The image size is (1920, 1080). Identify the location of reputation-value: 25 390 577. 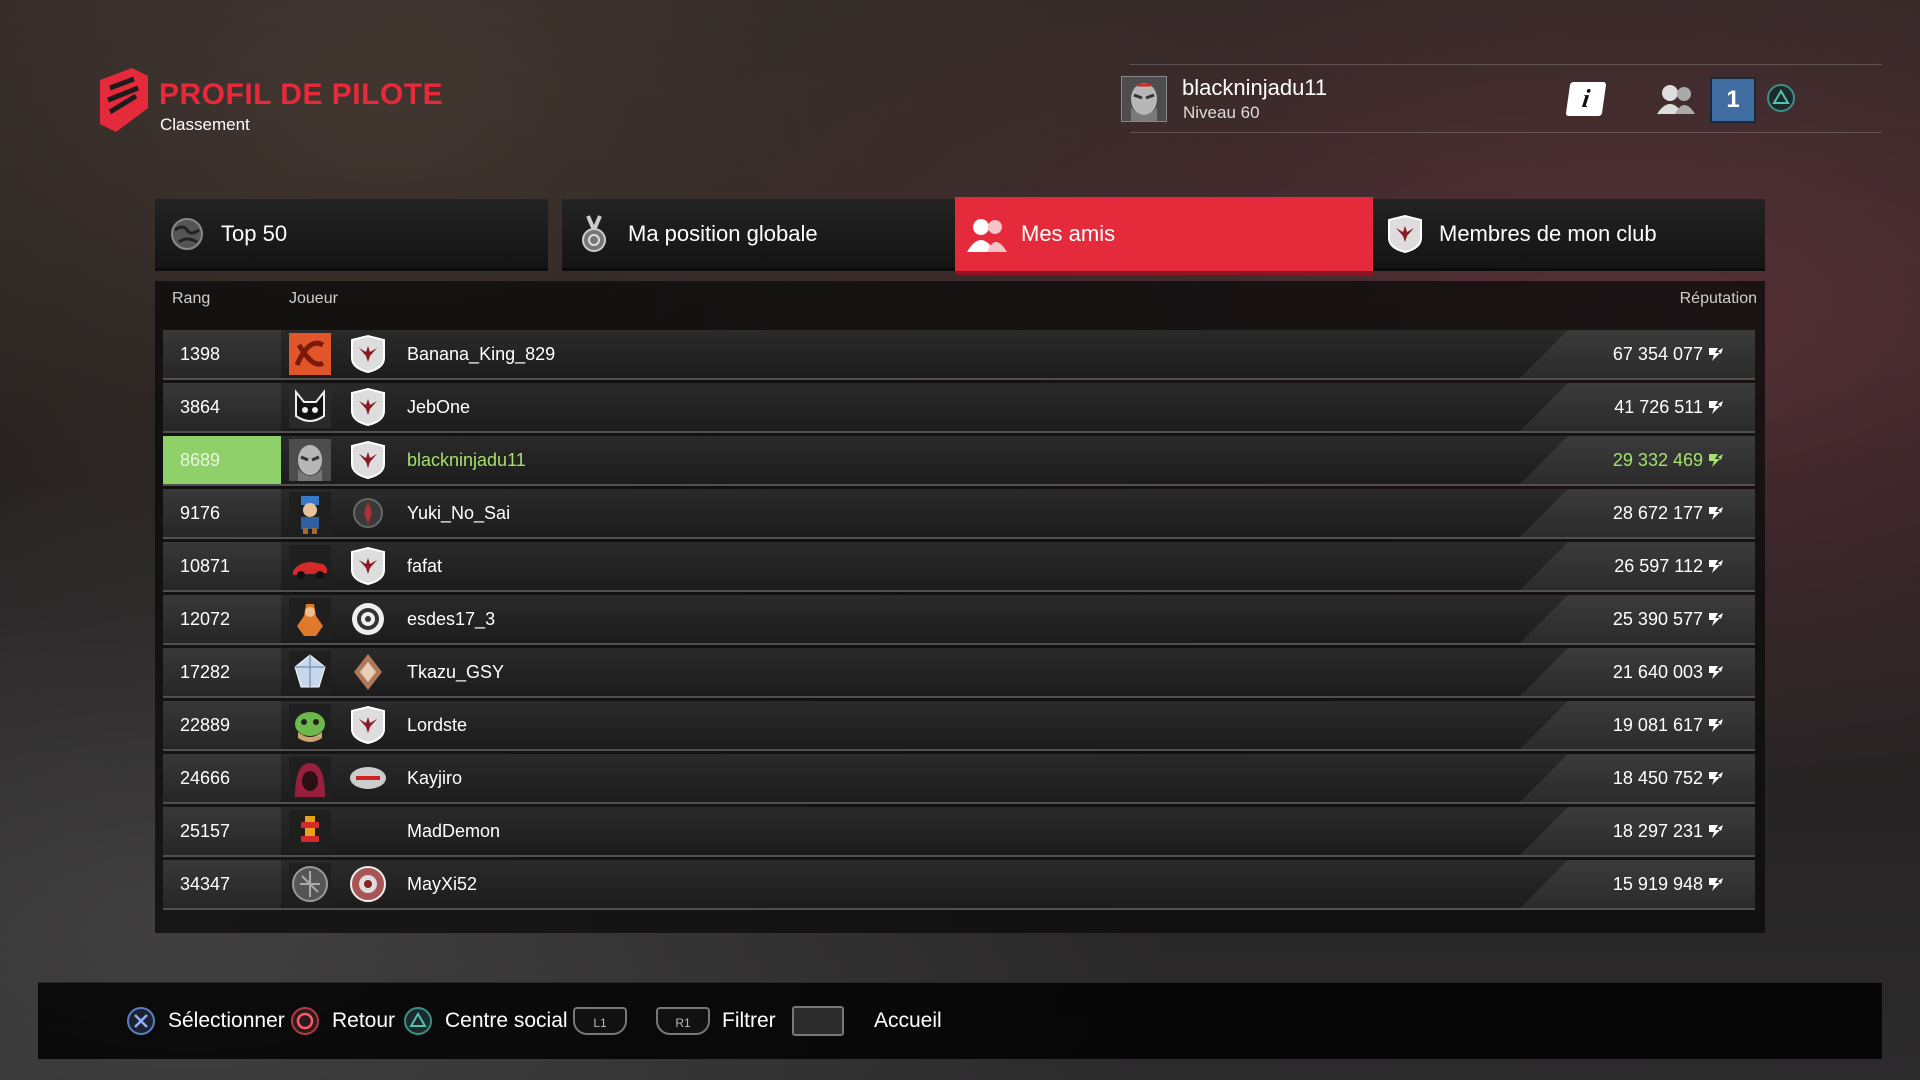
(1657, 619).